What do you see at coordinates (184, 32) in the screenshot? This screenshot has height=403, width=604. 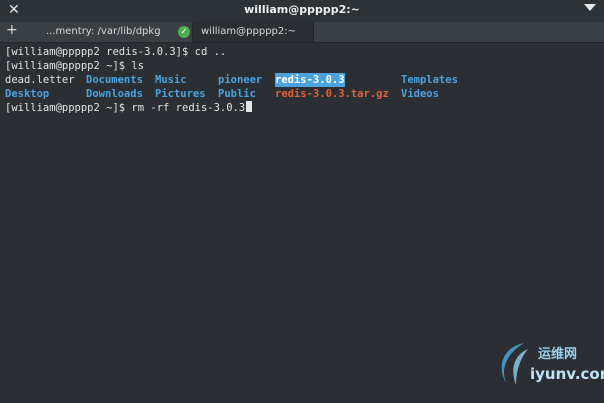 I see `check-circle-icon: ✓` at bounding box center [184, 32].